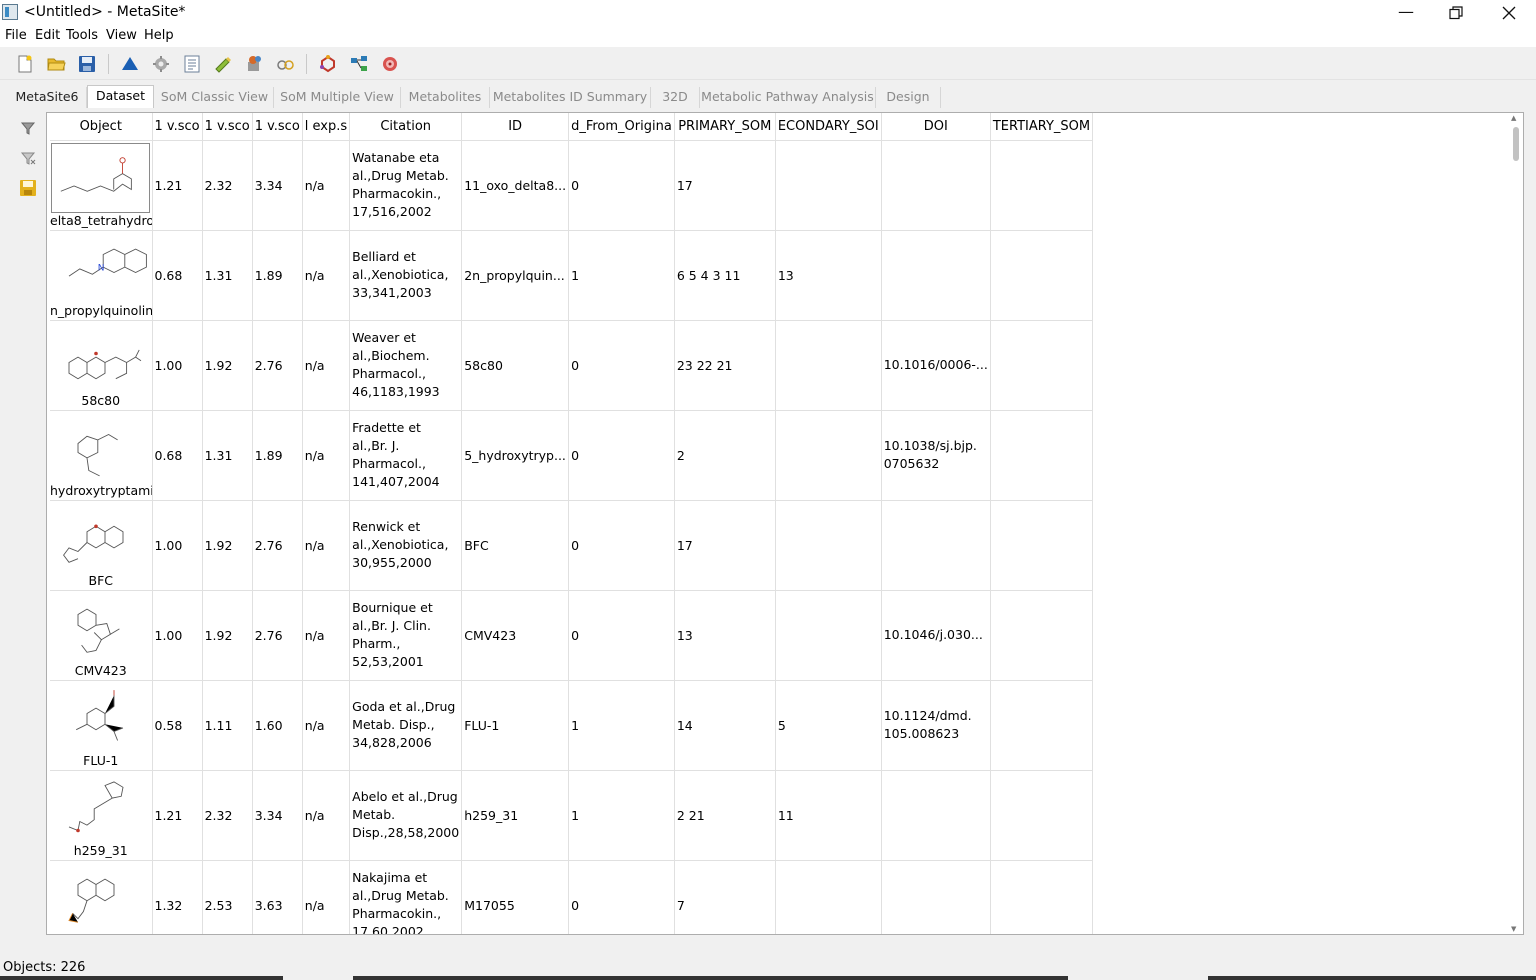  I want to click on cell-score-3: 3.63, so click(277, 897).